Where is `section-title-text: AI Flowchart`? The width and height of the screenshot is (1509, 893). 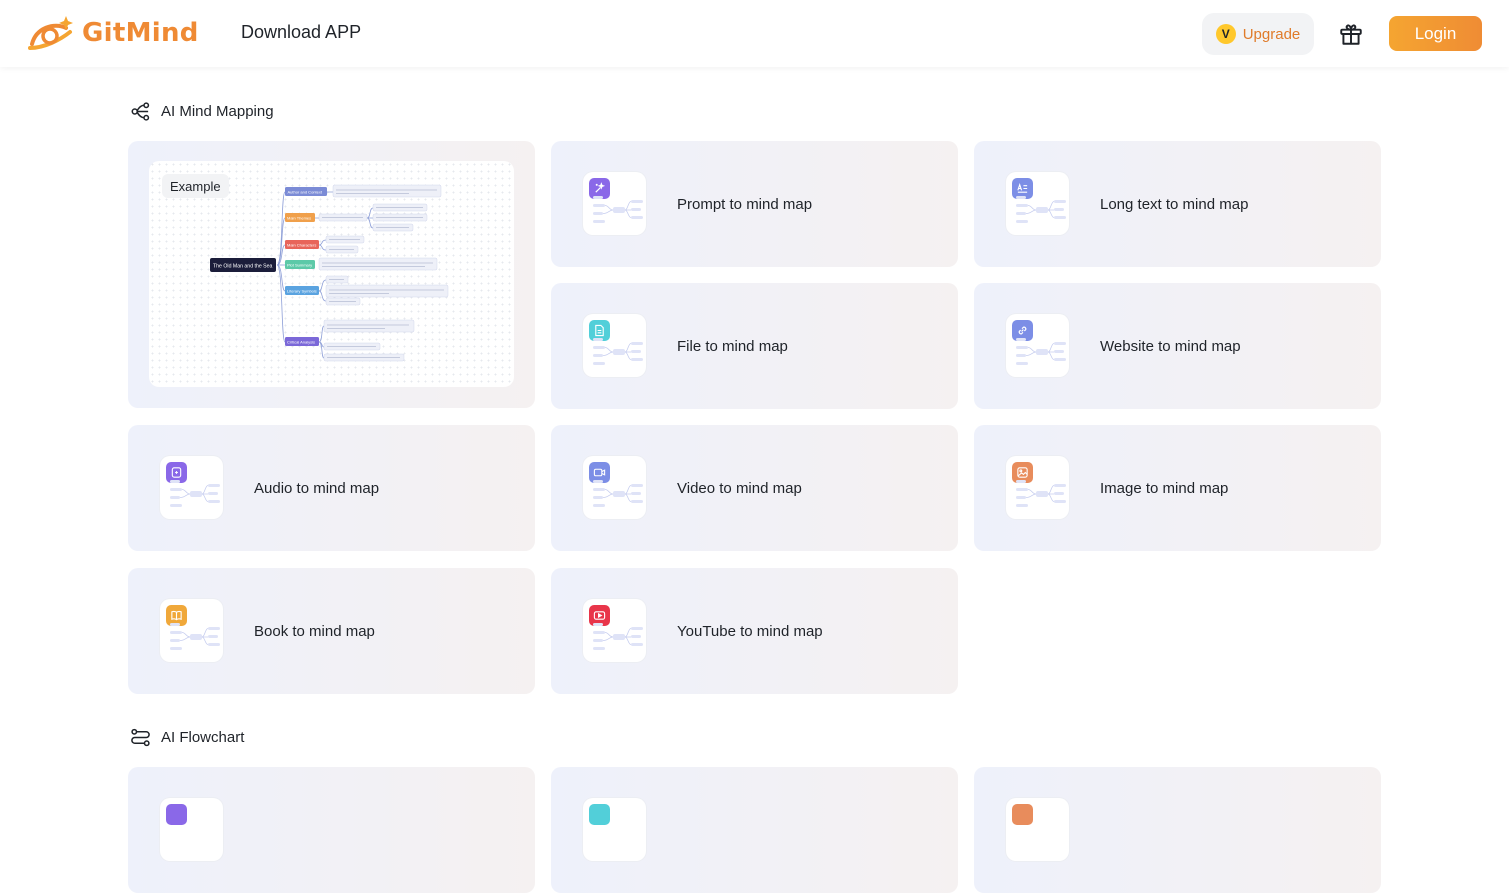 section-title-text: AI Flowchart is located at coordinates (203, 737).